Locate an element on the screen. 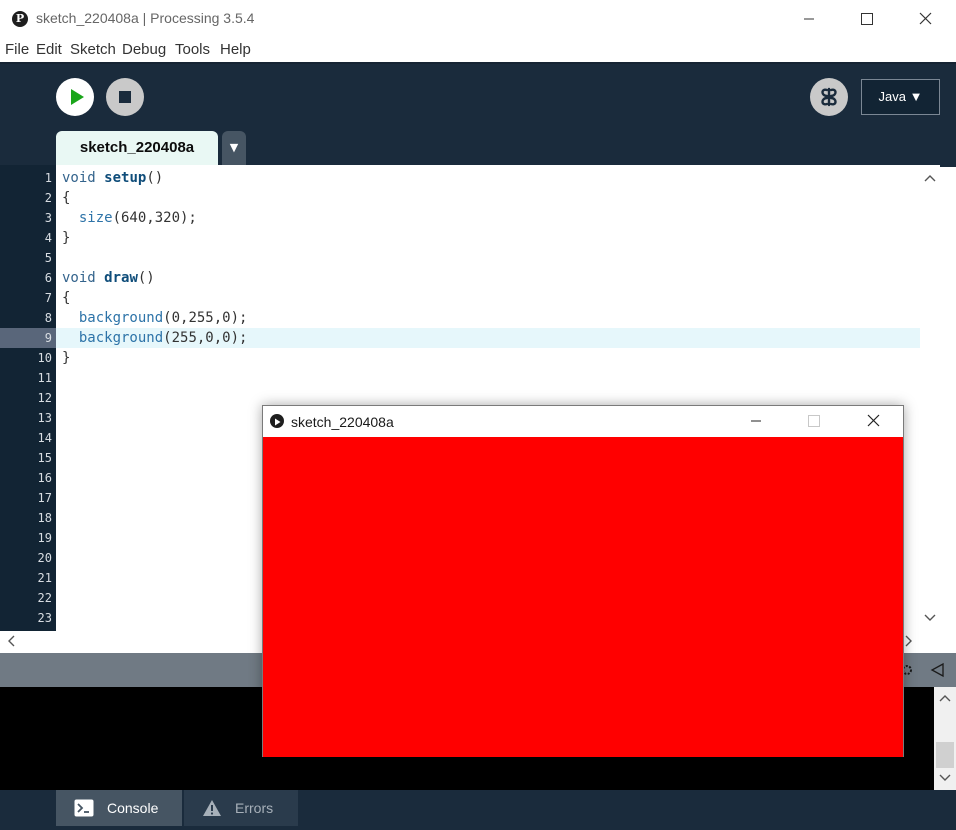  code-token: setup is located at coordinates (125, 178).